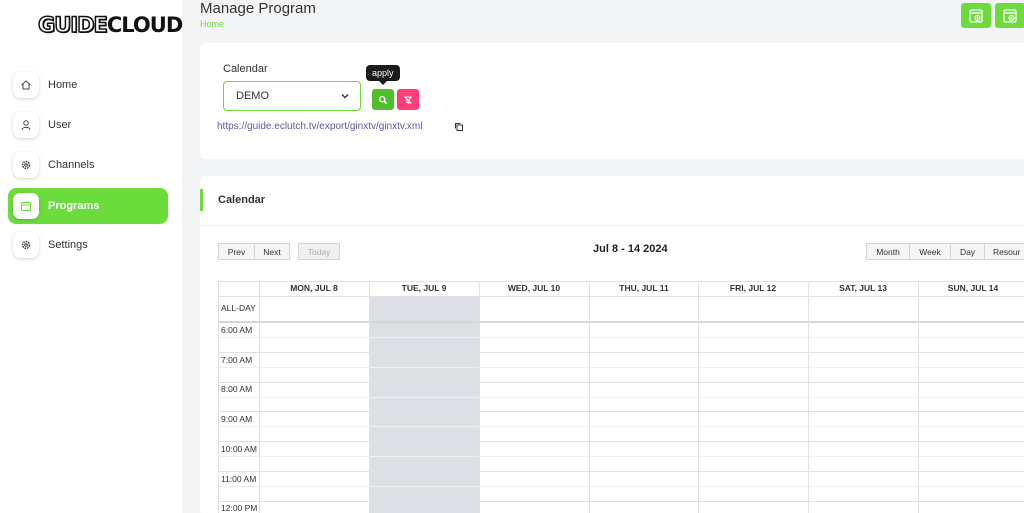 Image resolution: width=1024 pixels, height=513 pixels. What do you see at coordinates (237, 330) in the screenshot?
I see `time-label: 6:00 AM` at bounding box center [237, 330].